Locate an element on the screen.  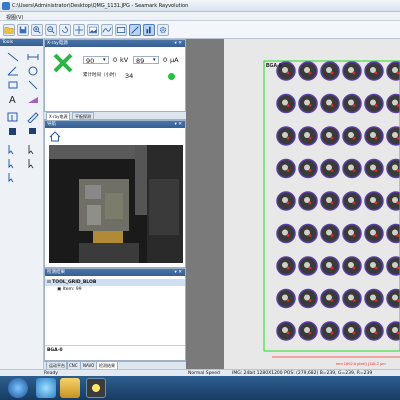
diagonal-tool-icon is located at coordinates (33, 85).